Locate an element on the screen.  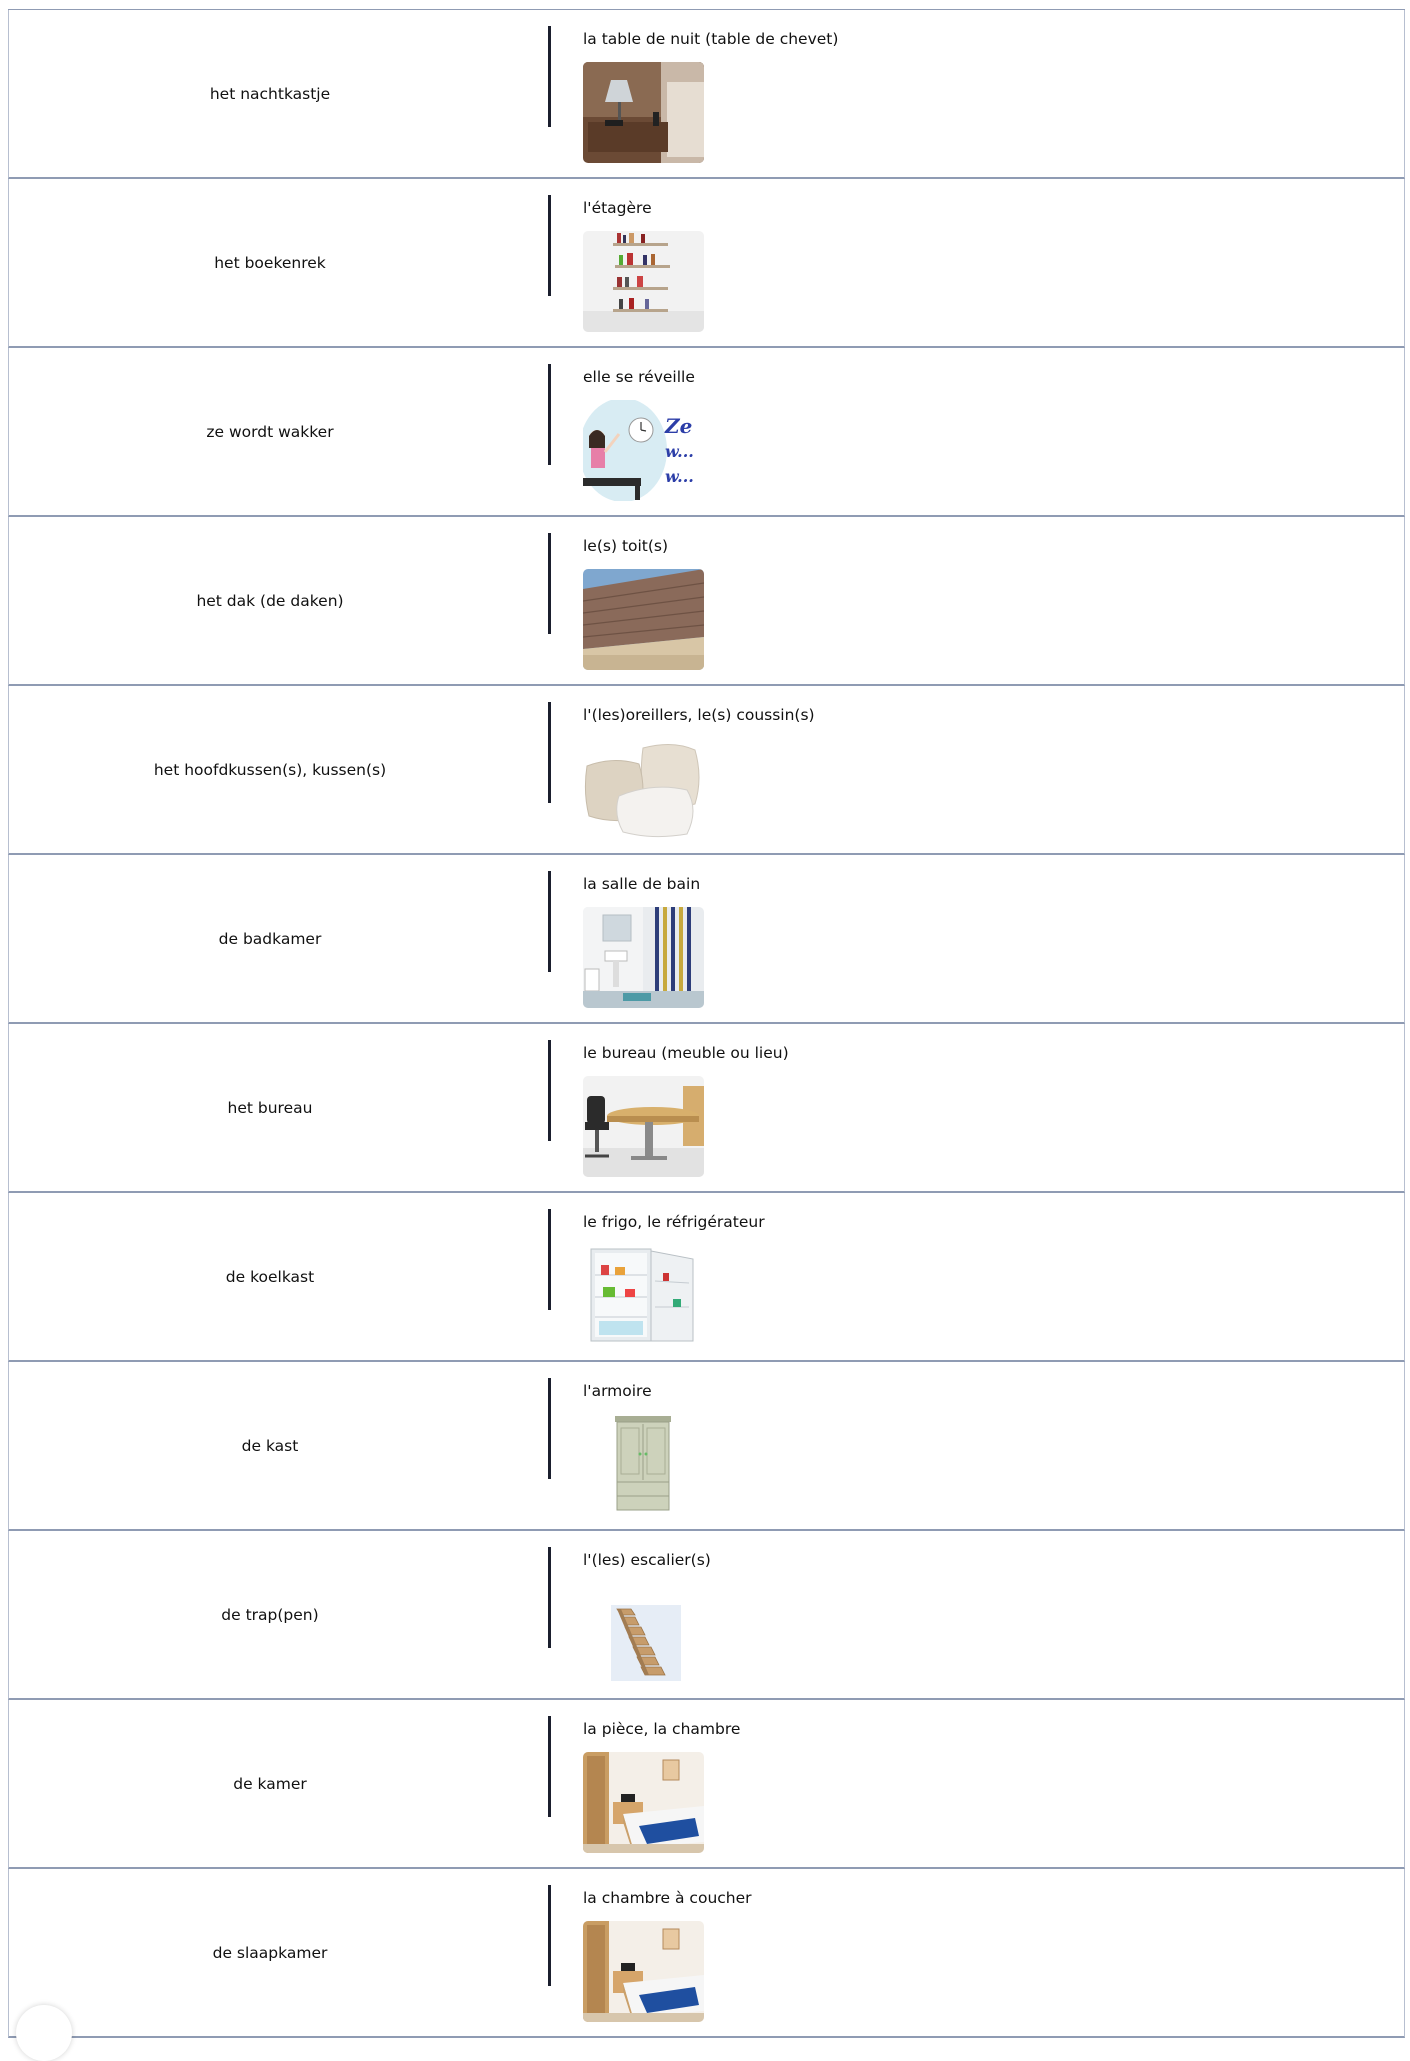
flashcard-row: de badkamer la salle de bain is located at coordinates (706, 939).